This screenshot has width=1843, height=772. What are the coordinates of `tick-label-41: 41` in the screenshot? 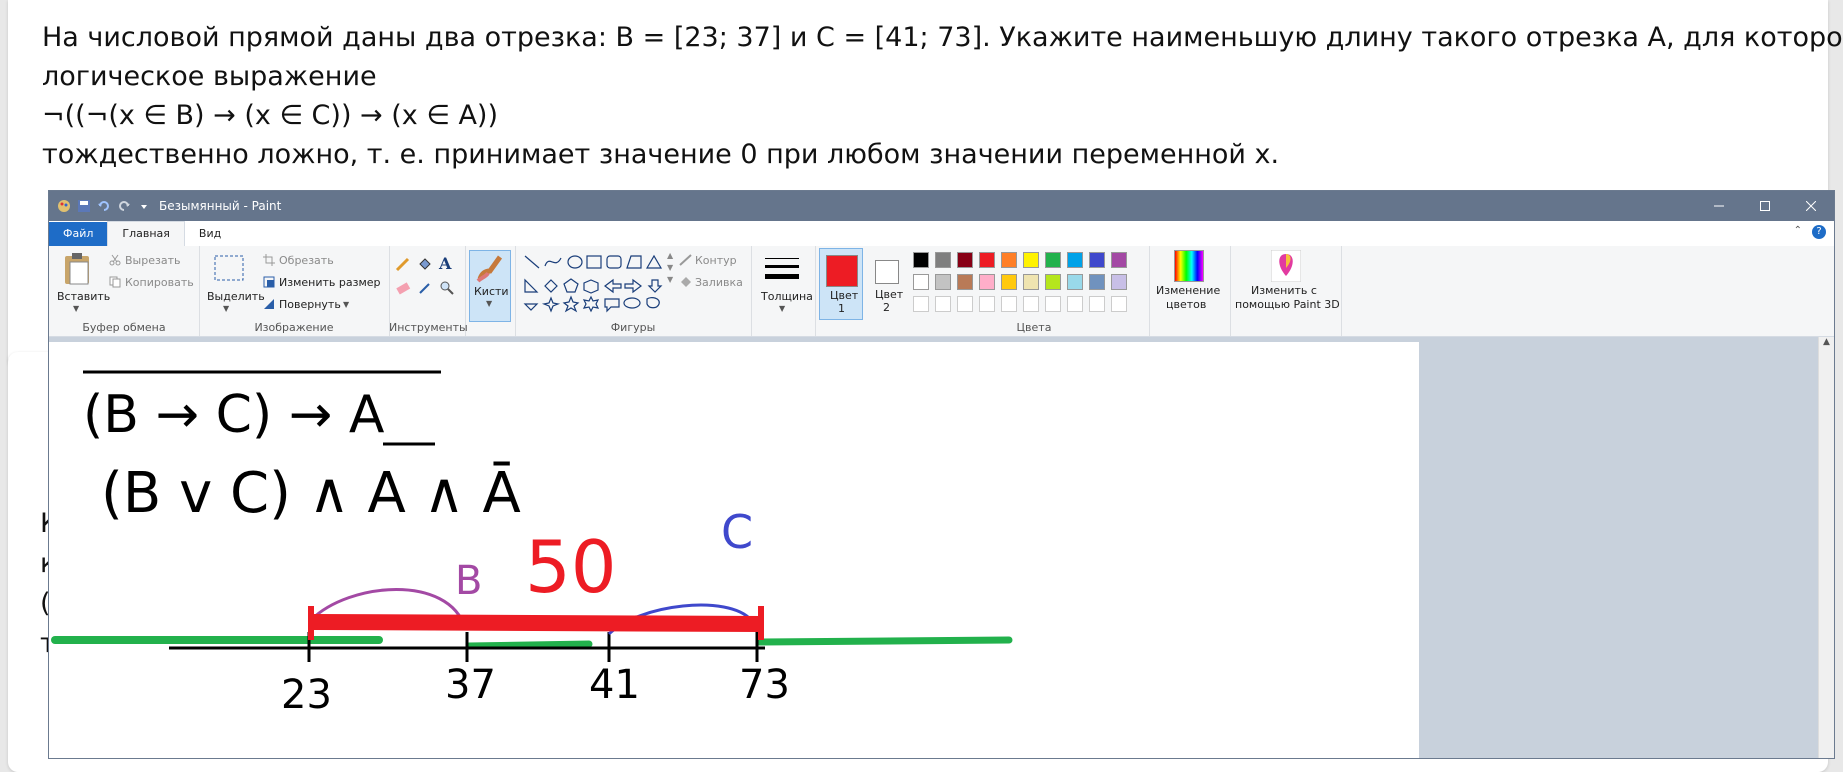 It's located at (614, 685).